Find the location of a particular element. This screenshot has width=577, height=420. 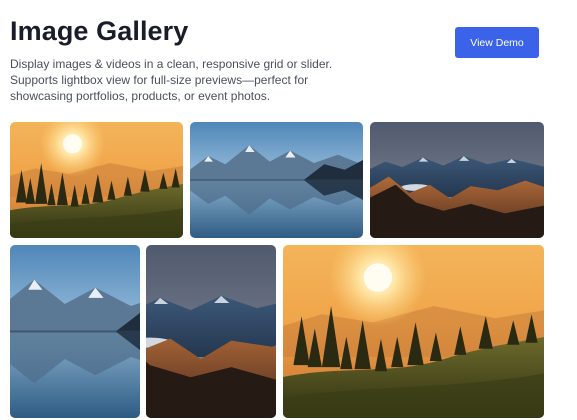

page-title: Image Gallery is located at coordinates (99, 31).